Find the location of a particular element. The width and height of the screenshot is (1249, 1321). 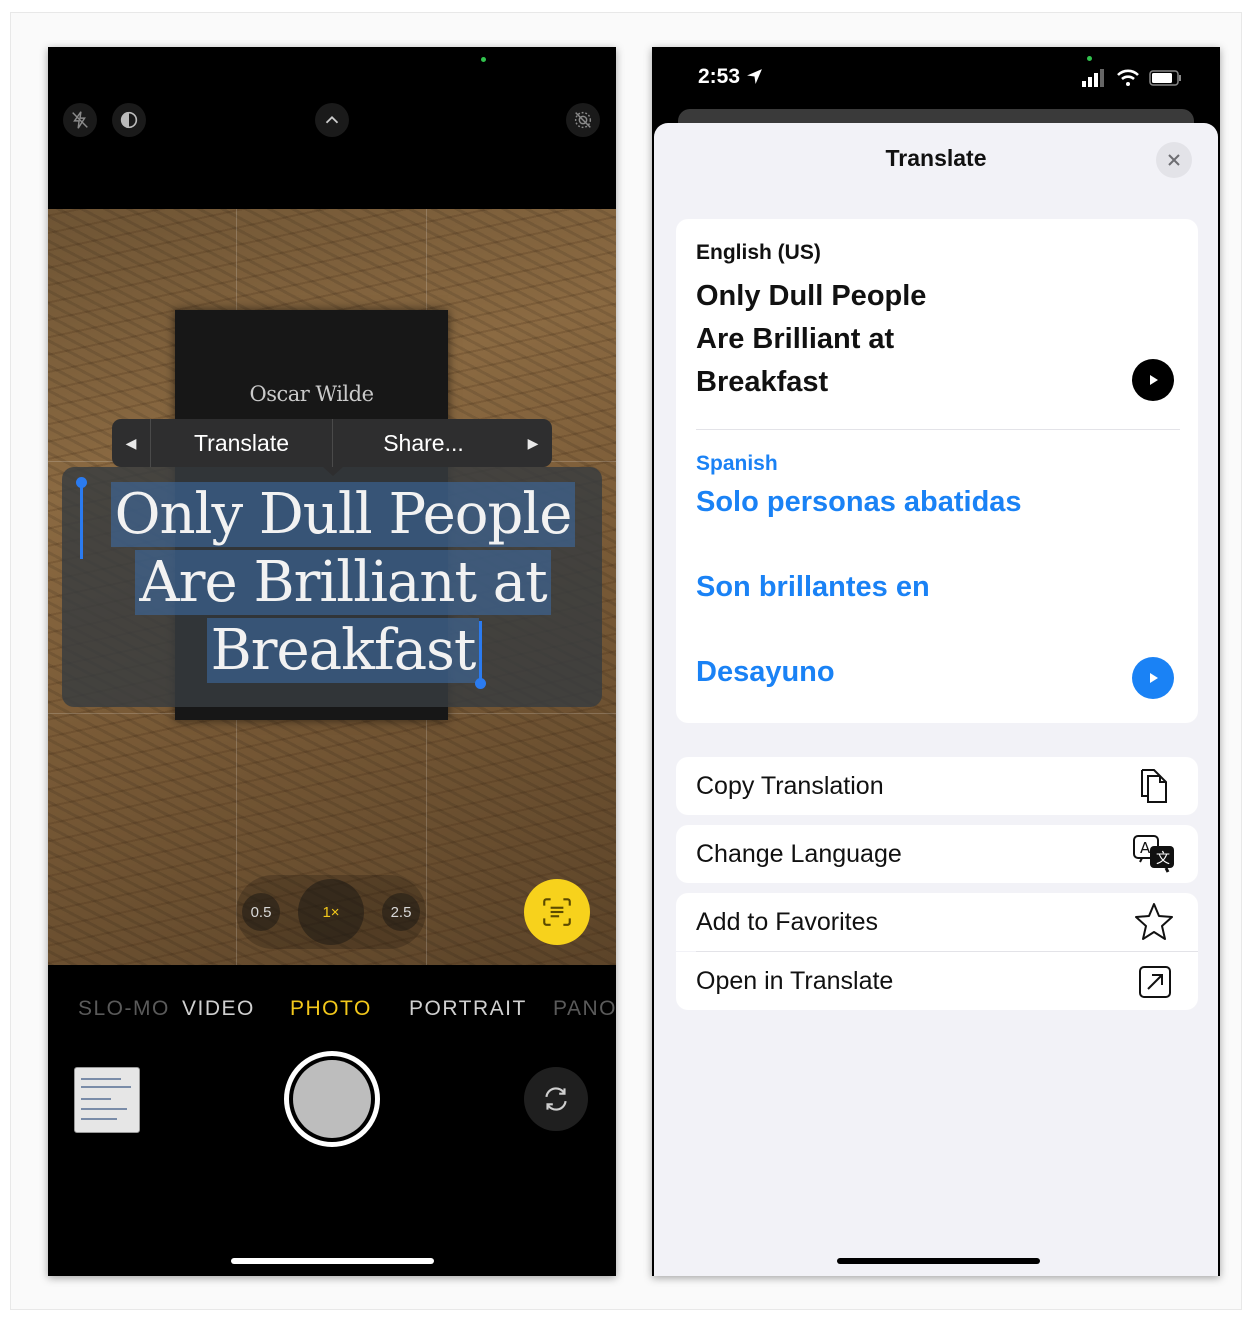

last-photo-thumbnail is located at coordinates (107, 1100).